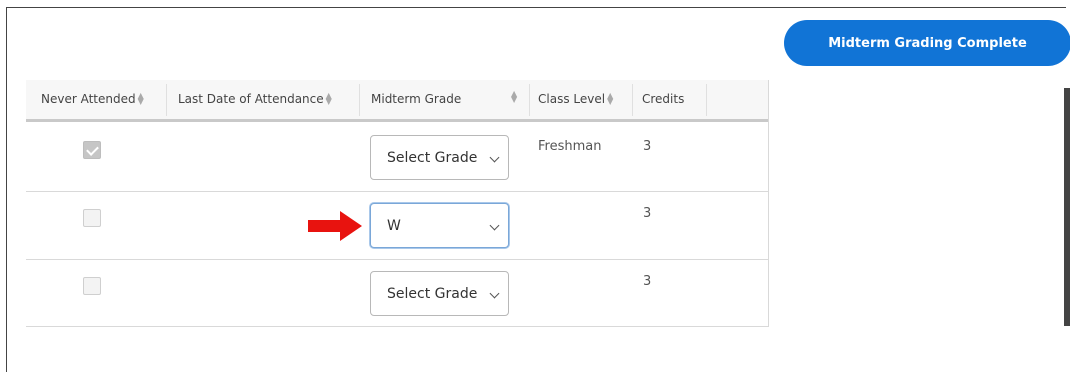  What do you see at coordinates (439, 225) in the screenshot?
I see `midterm-grade-select: W` at bounding box center [439, 225].